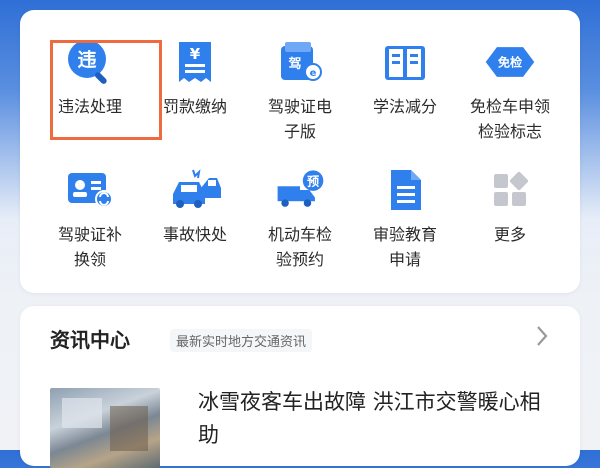  I want to click on chevron-right-icon, so click(542, 336).